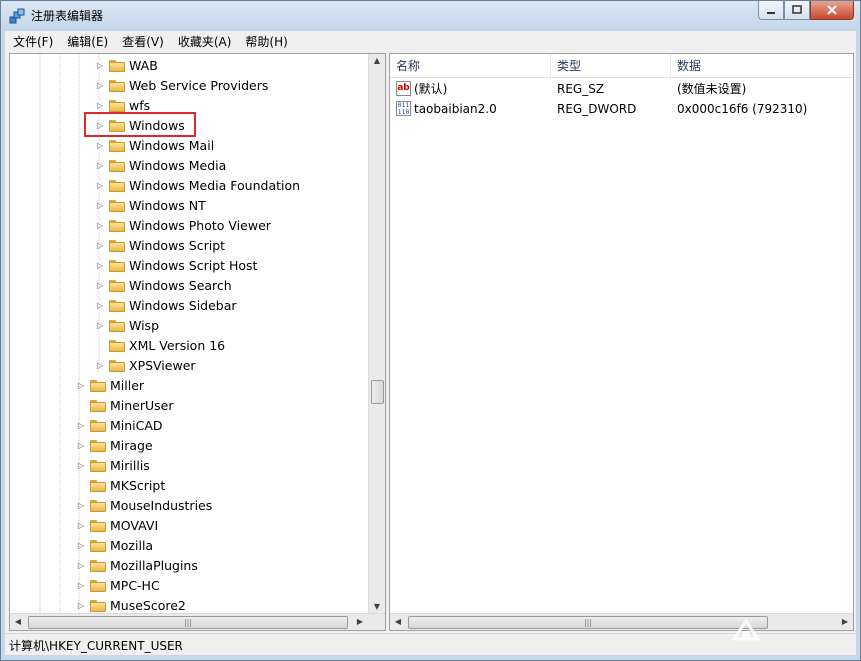 The image size is (861, 661). I want to click on tree-node-label: Windows Sidebar, so click(183, 305).